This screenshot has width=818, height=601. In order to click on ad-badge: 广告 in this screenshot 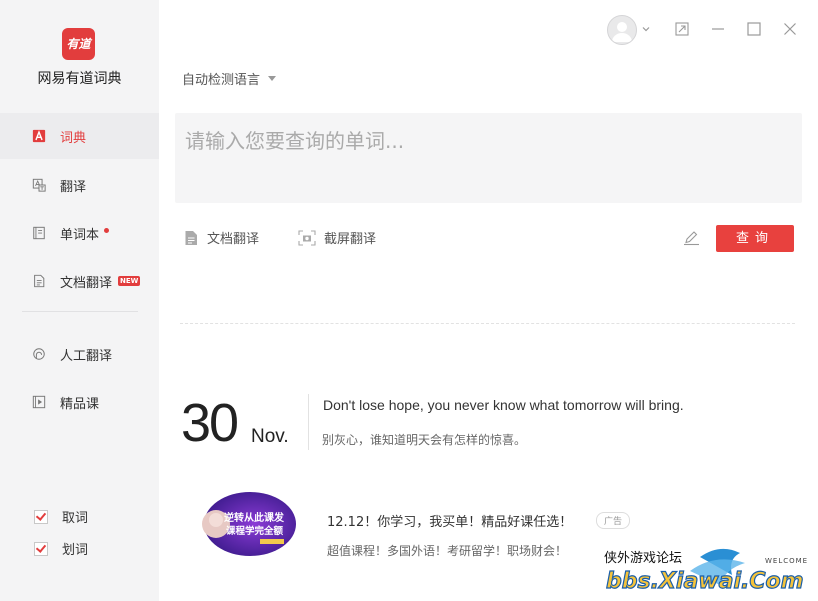, I will do `click(613, 520)`.